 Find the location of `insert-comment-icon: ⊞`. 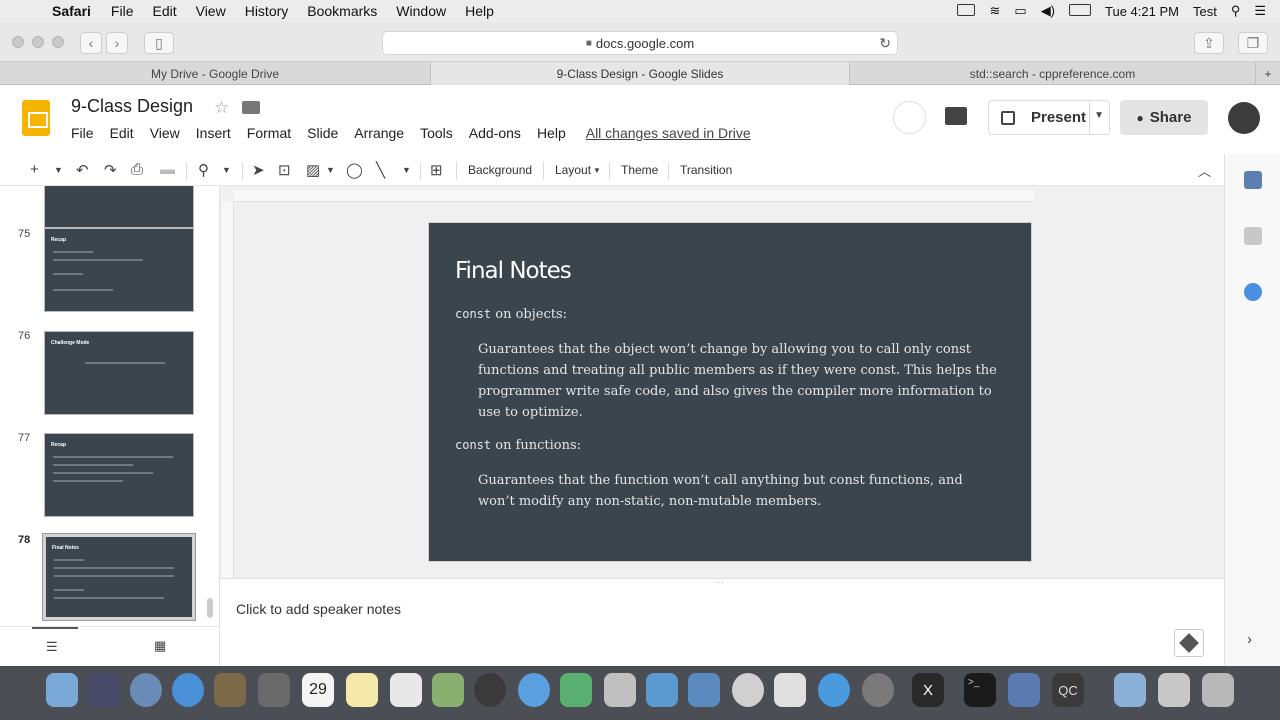

insert-comment-icon: ⊞ is located at coordinates (436, 170).